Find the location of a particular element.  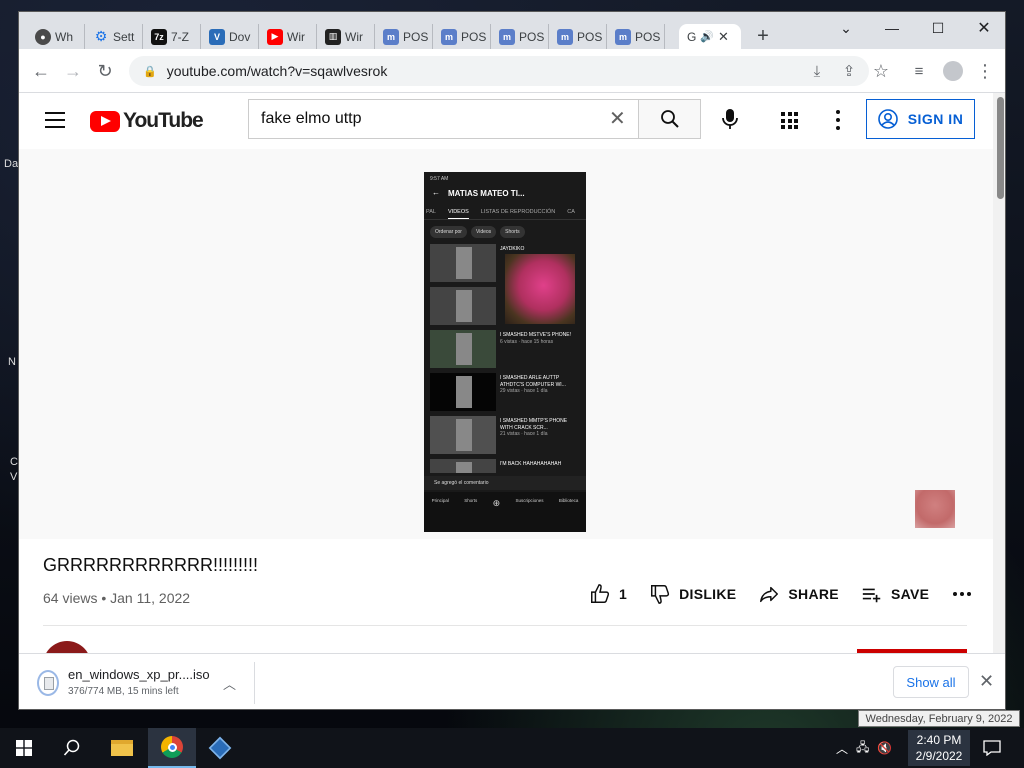

phone-chip: Videos is located at coordinates (483, 232).